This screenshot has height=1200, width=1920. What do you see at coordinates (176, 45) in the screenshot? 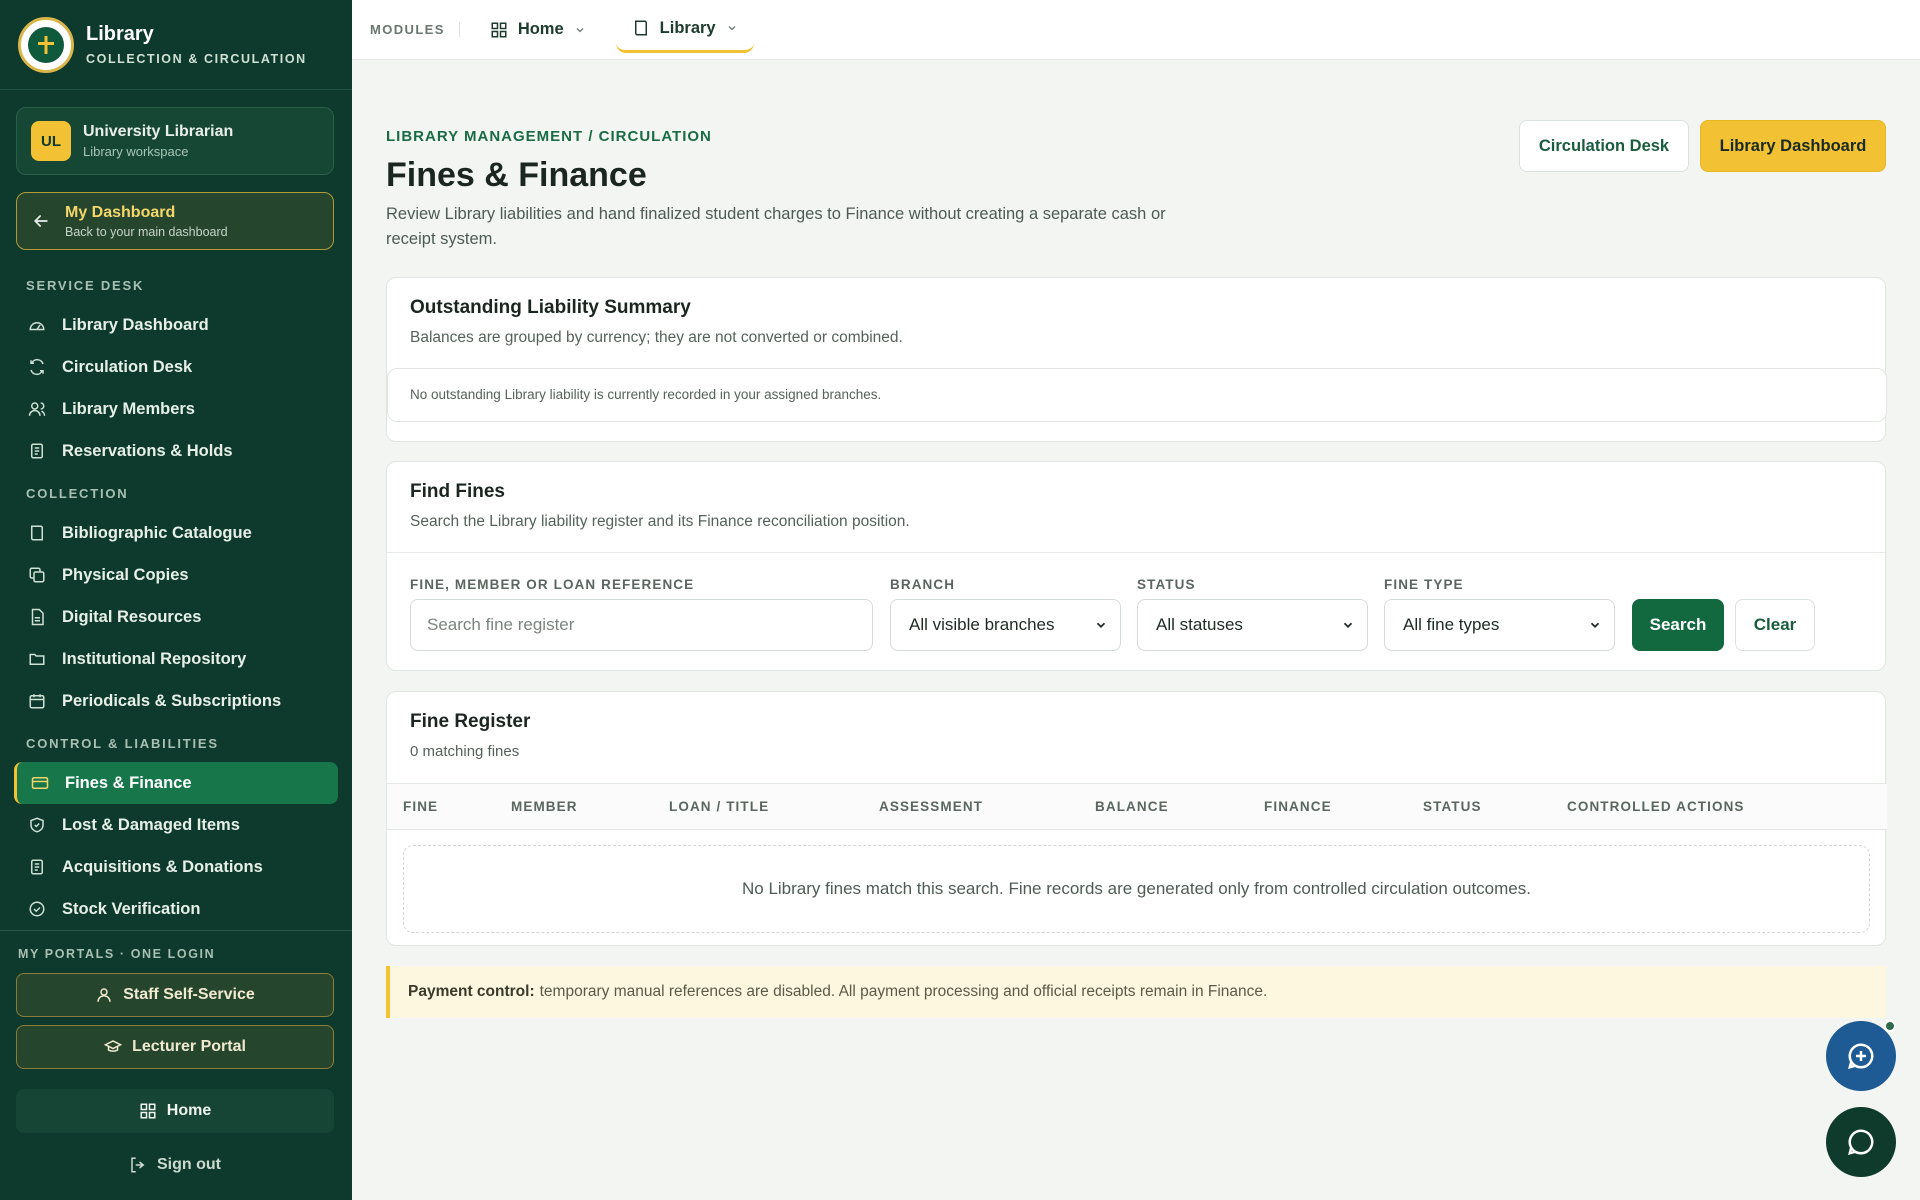
I see `brand-header: Library COLLECTION & CIRCULATION` at bounding box center [176, 45].